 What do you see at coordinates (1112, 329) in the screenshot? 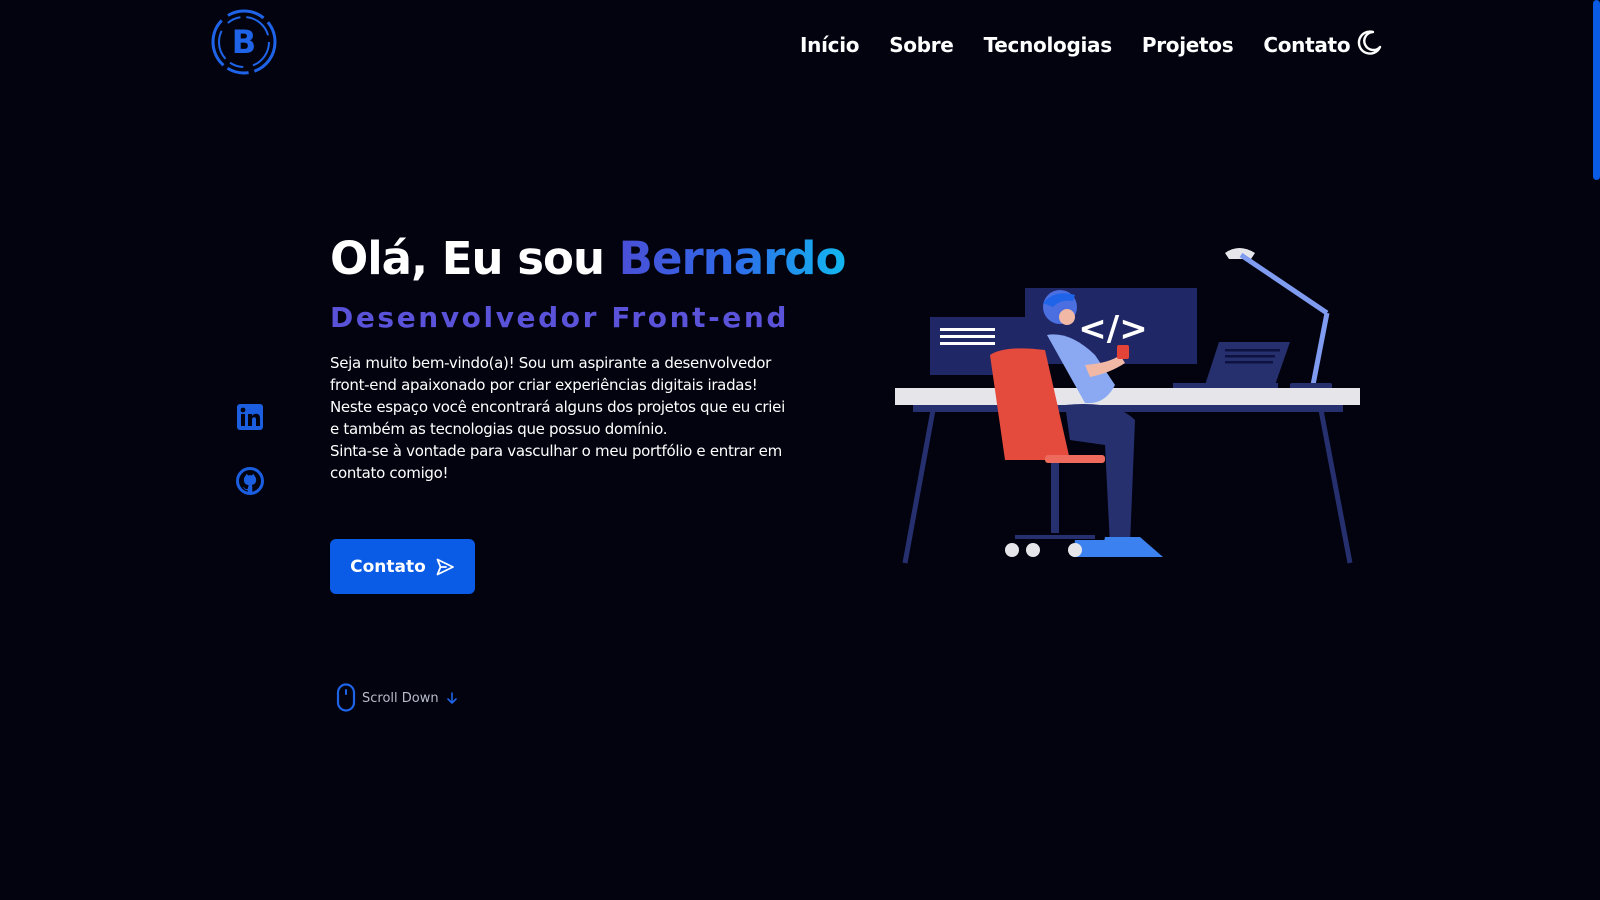
I see `code-symbol: </>` at bounding box center [1112, 329].